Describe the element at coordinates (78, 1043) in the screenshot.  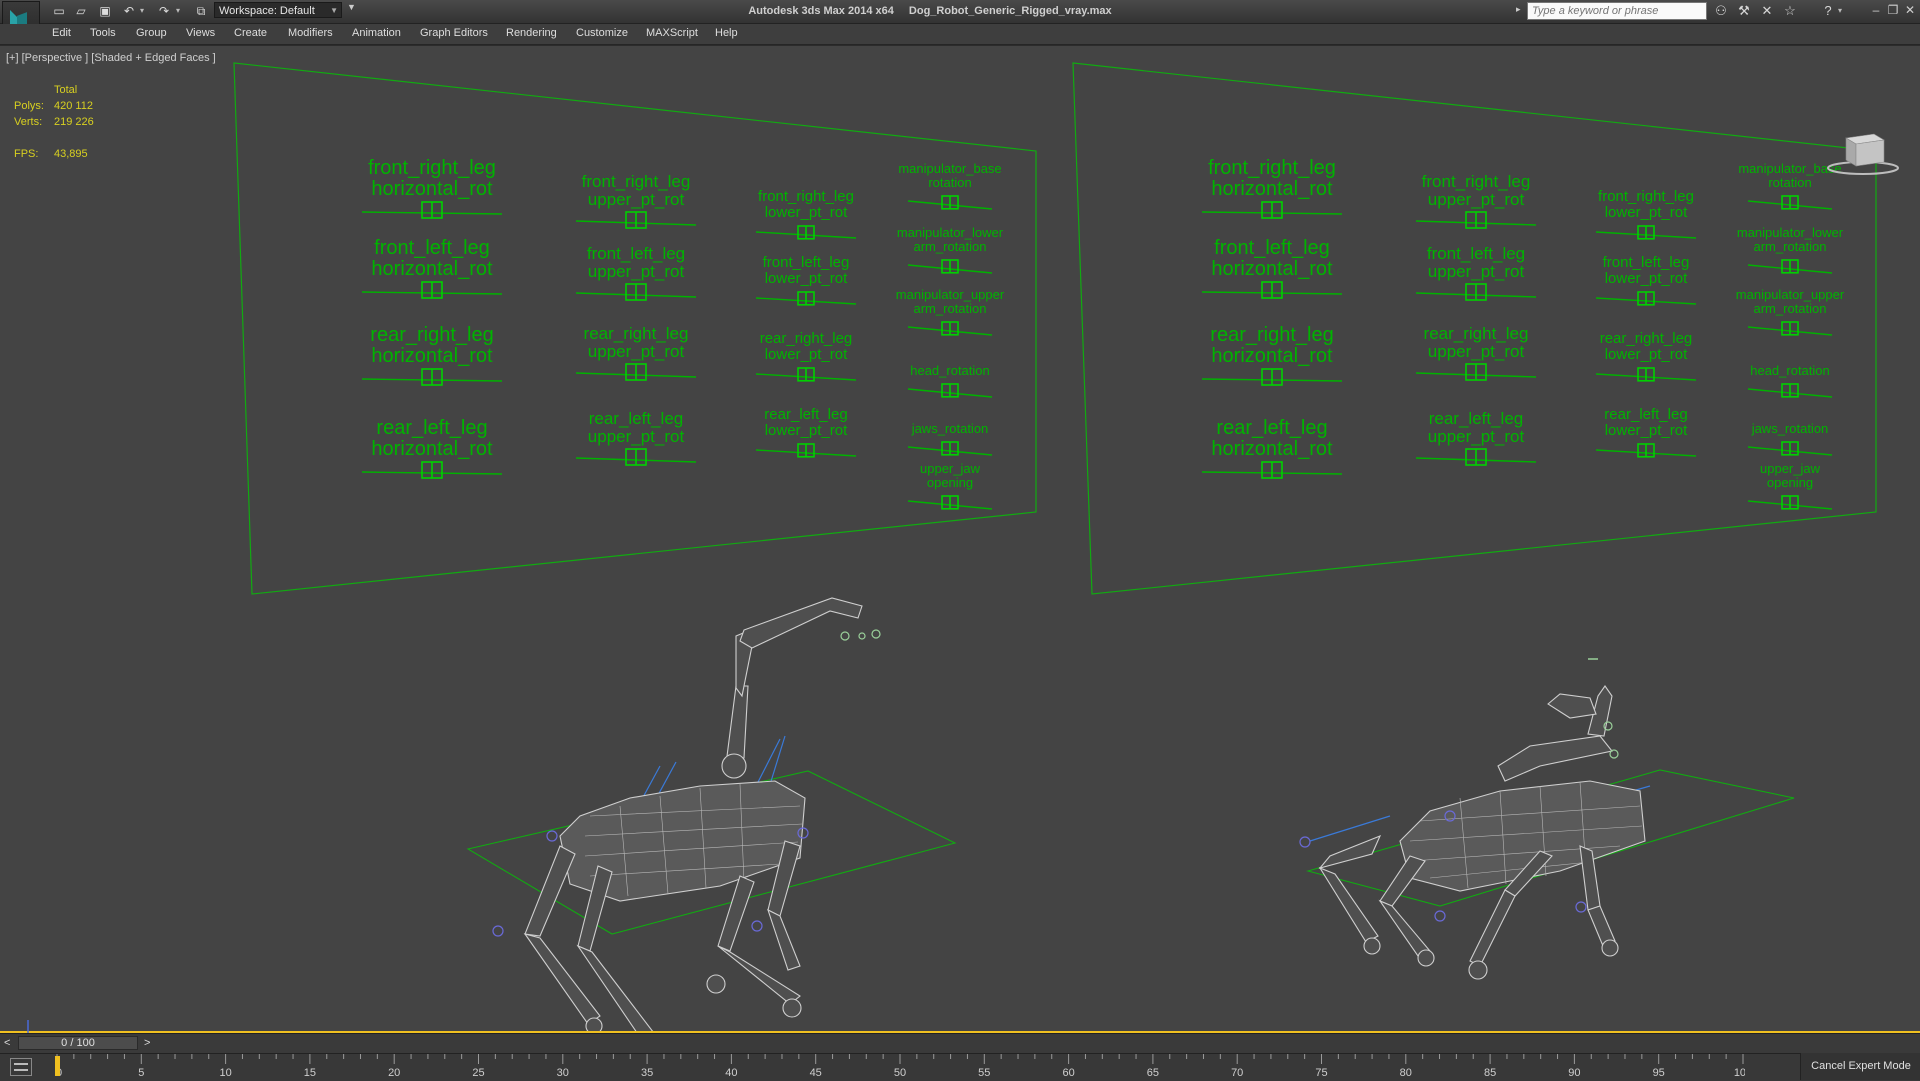
I see `time-slider-thumb: 0 / 100` at that location.